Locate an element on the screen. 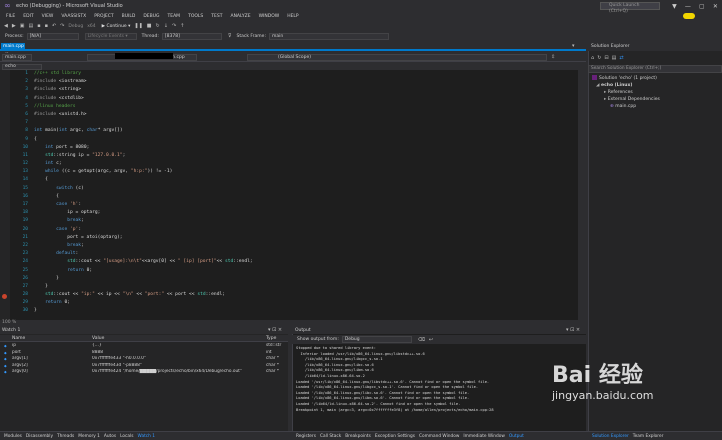  close-button: ✕ is located at coordinates (715, 6).